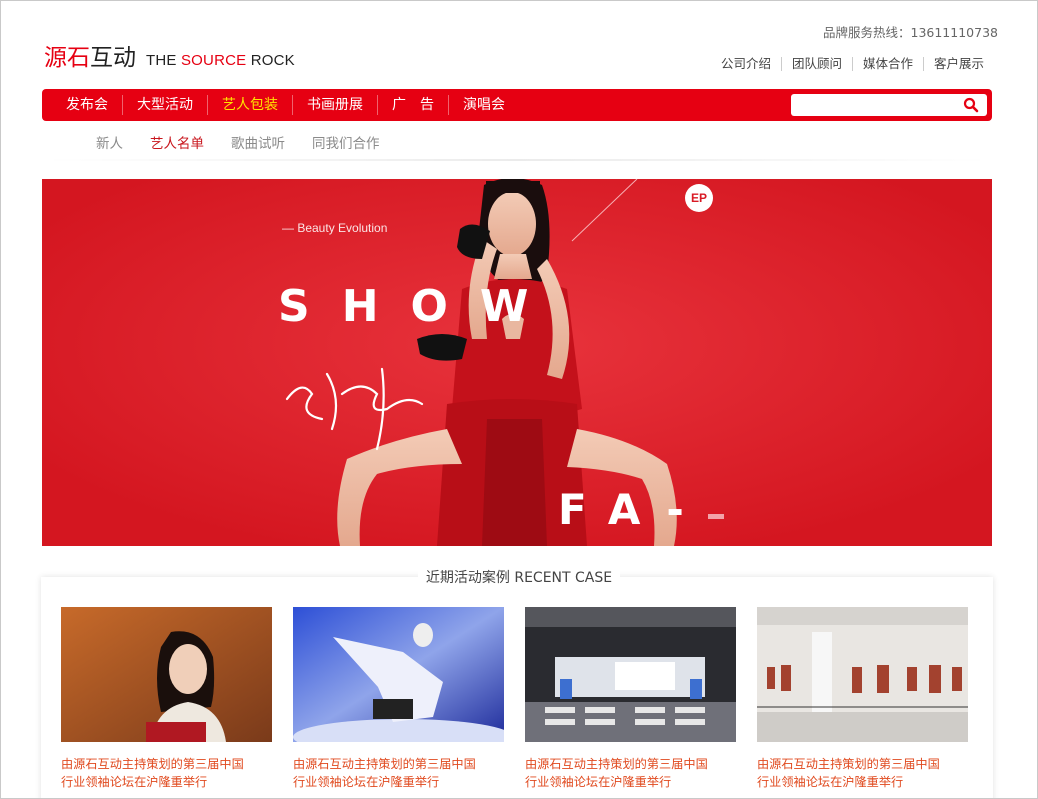  I want to click on subnav-item-songs: 歌曲试听, so click(258, 142).